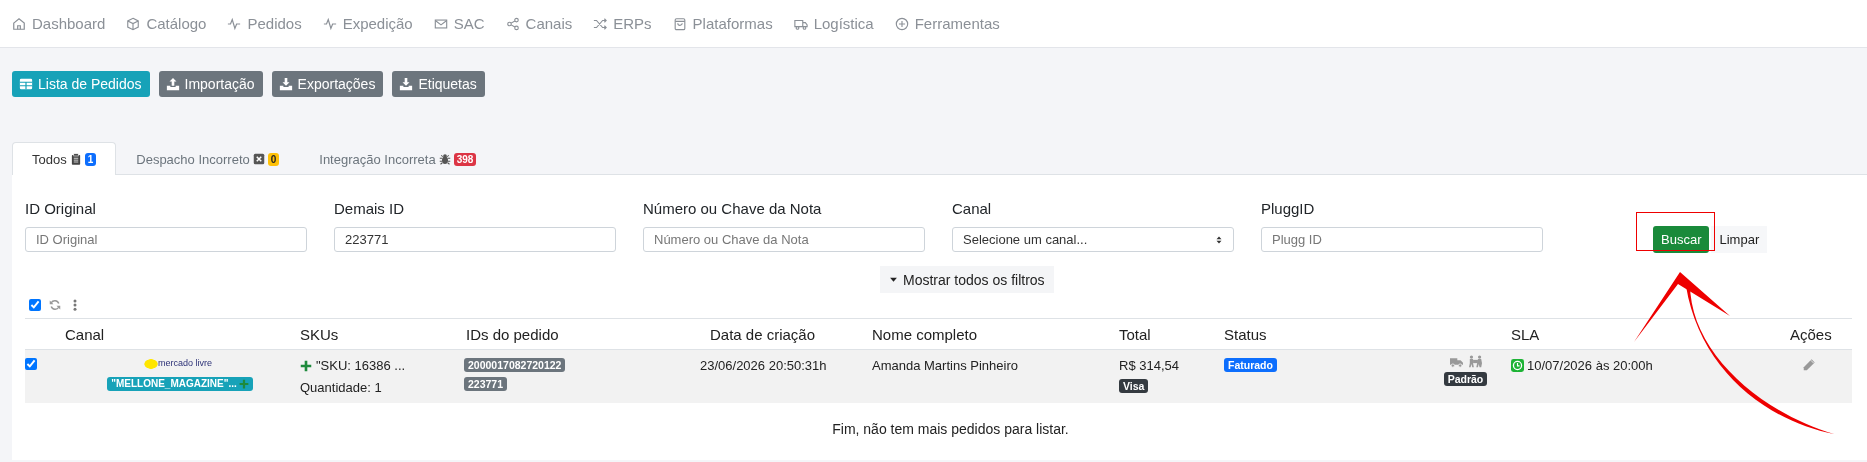 Image resolution: width=1867 pixels, height=462 pixels. What do you see at coordinates (81, 84) in the screenshot?
I see `toolbar-button: Lista de Pedidos` at bounding box center [81, 84].